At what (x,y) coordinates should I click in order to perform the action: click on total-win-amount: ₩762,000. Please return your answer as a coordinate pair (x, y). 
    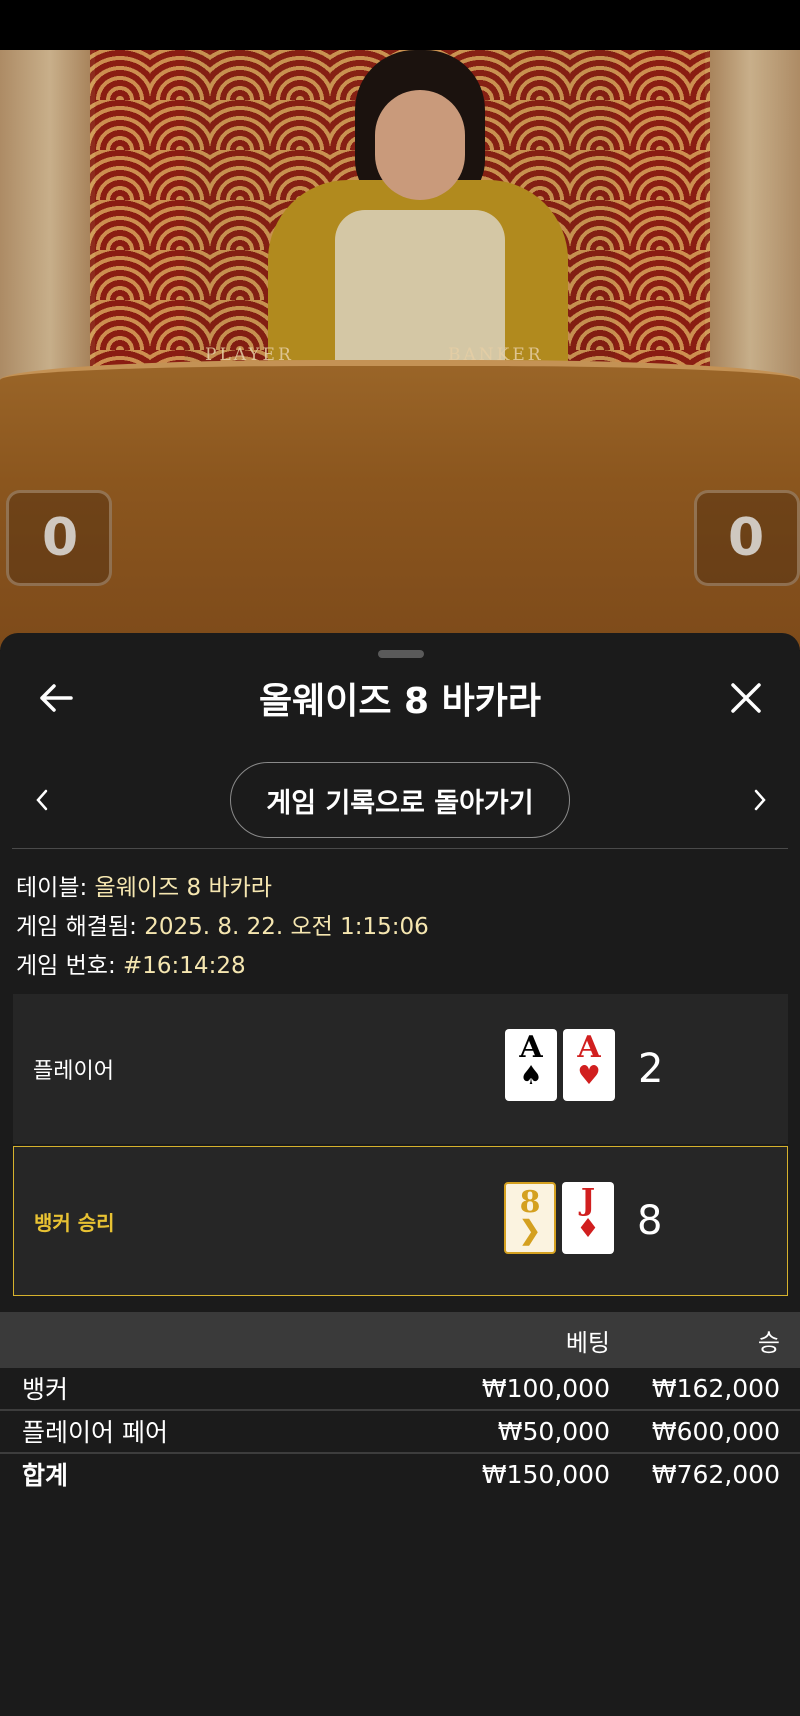
    Looking at the image, I should click on (715, 1474).